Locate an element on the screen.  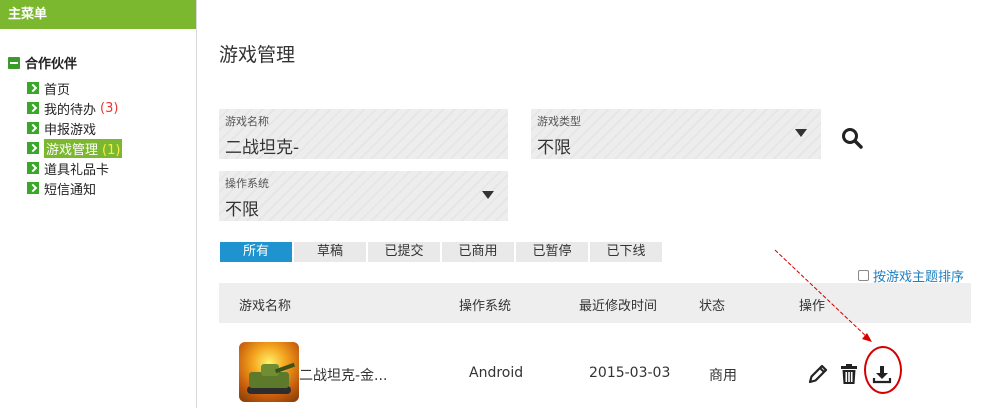
status-tabs: 所有 草稿 已提交 已商用 已暂停 已下线 is located at coordinates (442, 252).